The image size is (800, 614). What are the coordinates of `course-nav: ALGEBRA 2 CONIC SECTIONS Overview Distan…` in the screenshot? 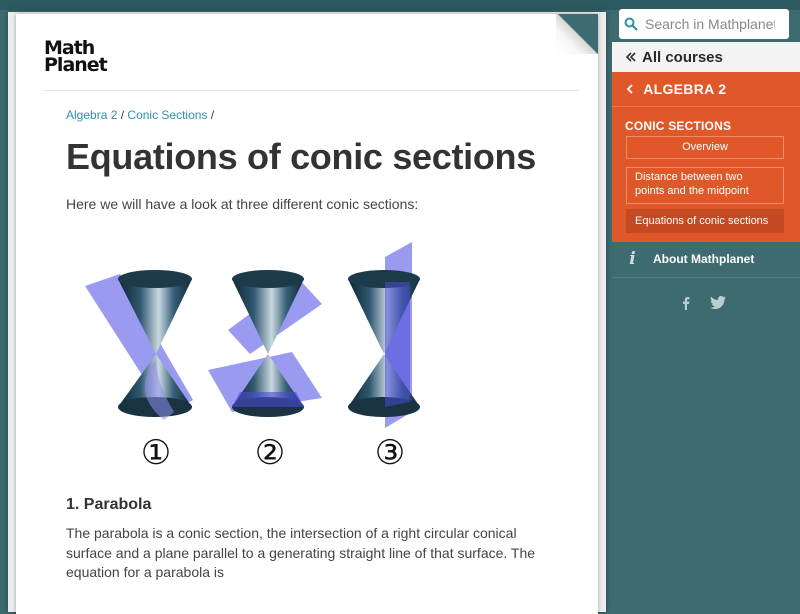 It's located at (706, 157).